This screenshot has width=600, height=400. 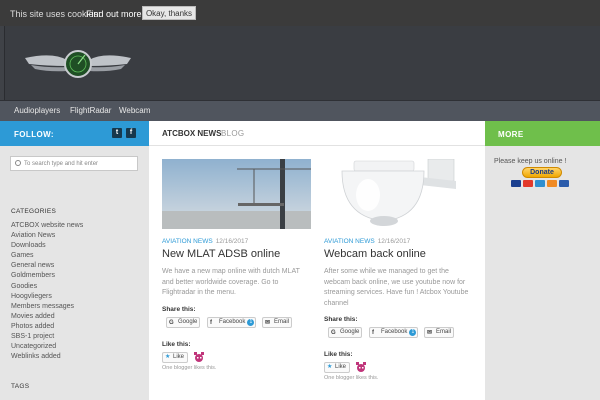 What do you see at coordinates (375, 254) in the screenshot?
I see `post-title-link: Webcam back online` at bounding box center [375, 254].